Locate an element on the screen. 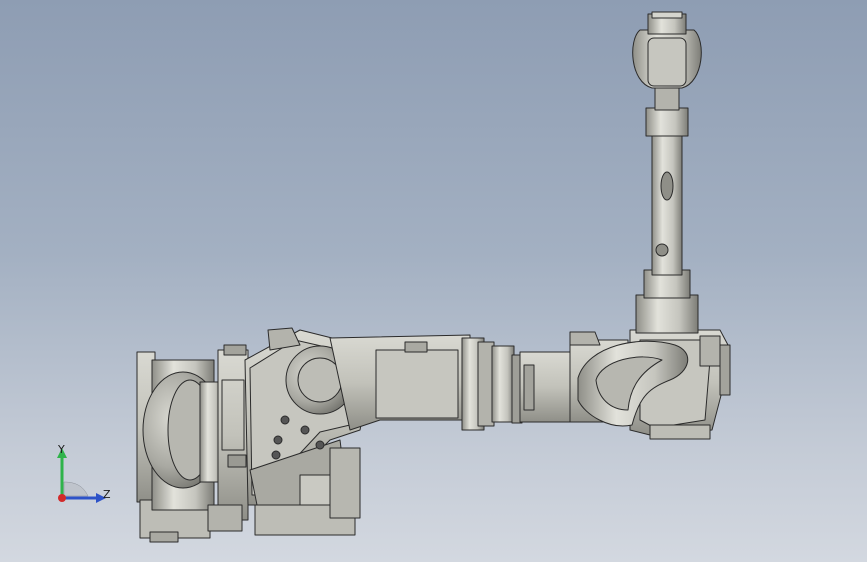  robot-vertical-tool-arm is located at coordinates (667, 172).